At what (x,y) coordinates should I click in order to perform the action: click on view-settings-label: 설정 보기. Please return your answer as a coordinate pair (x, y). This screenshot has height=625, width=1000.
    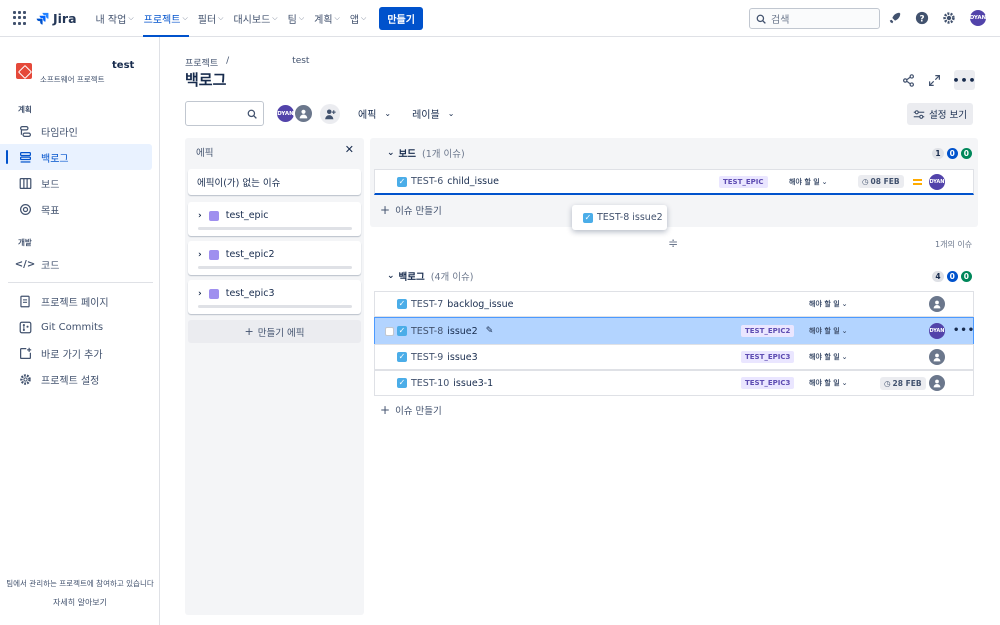
    Looking at the image, I should click on (948, 115).